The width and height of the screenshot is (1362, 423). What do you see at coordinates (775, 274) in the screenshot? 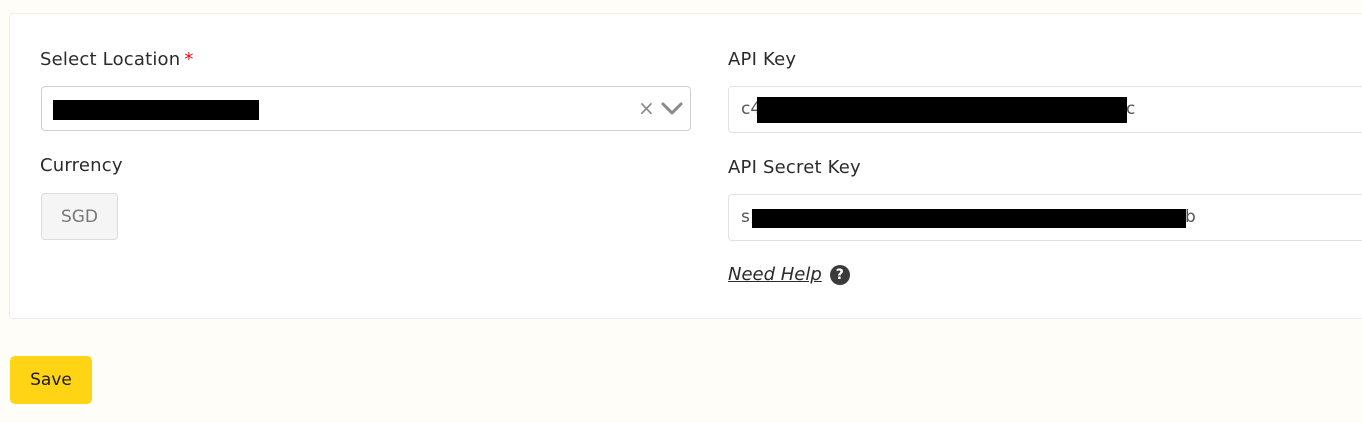
I see `need-help-link: Need Help` at bounding box center [775, 274].